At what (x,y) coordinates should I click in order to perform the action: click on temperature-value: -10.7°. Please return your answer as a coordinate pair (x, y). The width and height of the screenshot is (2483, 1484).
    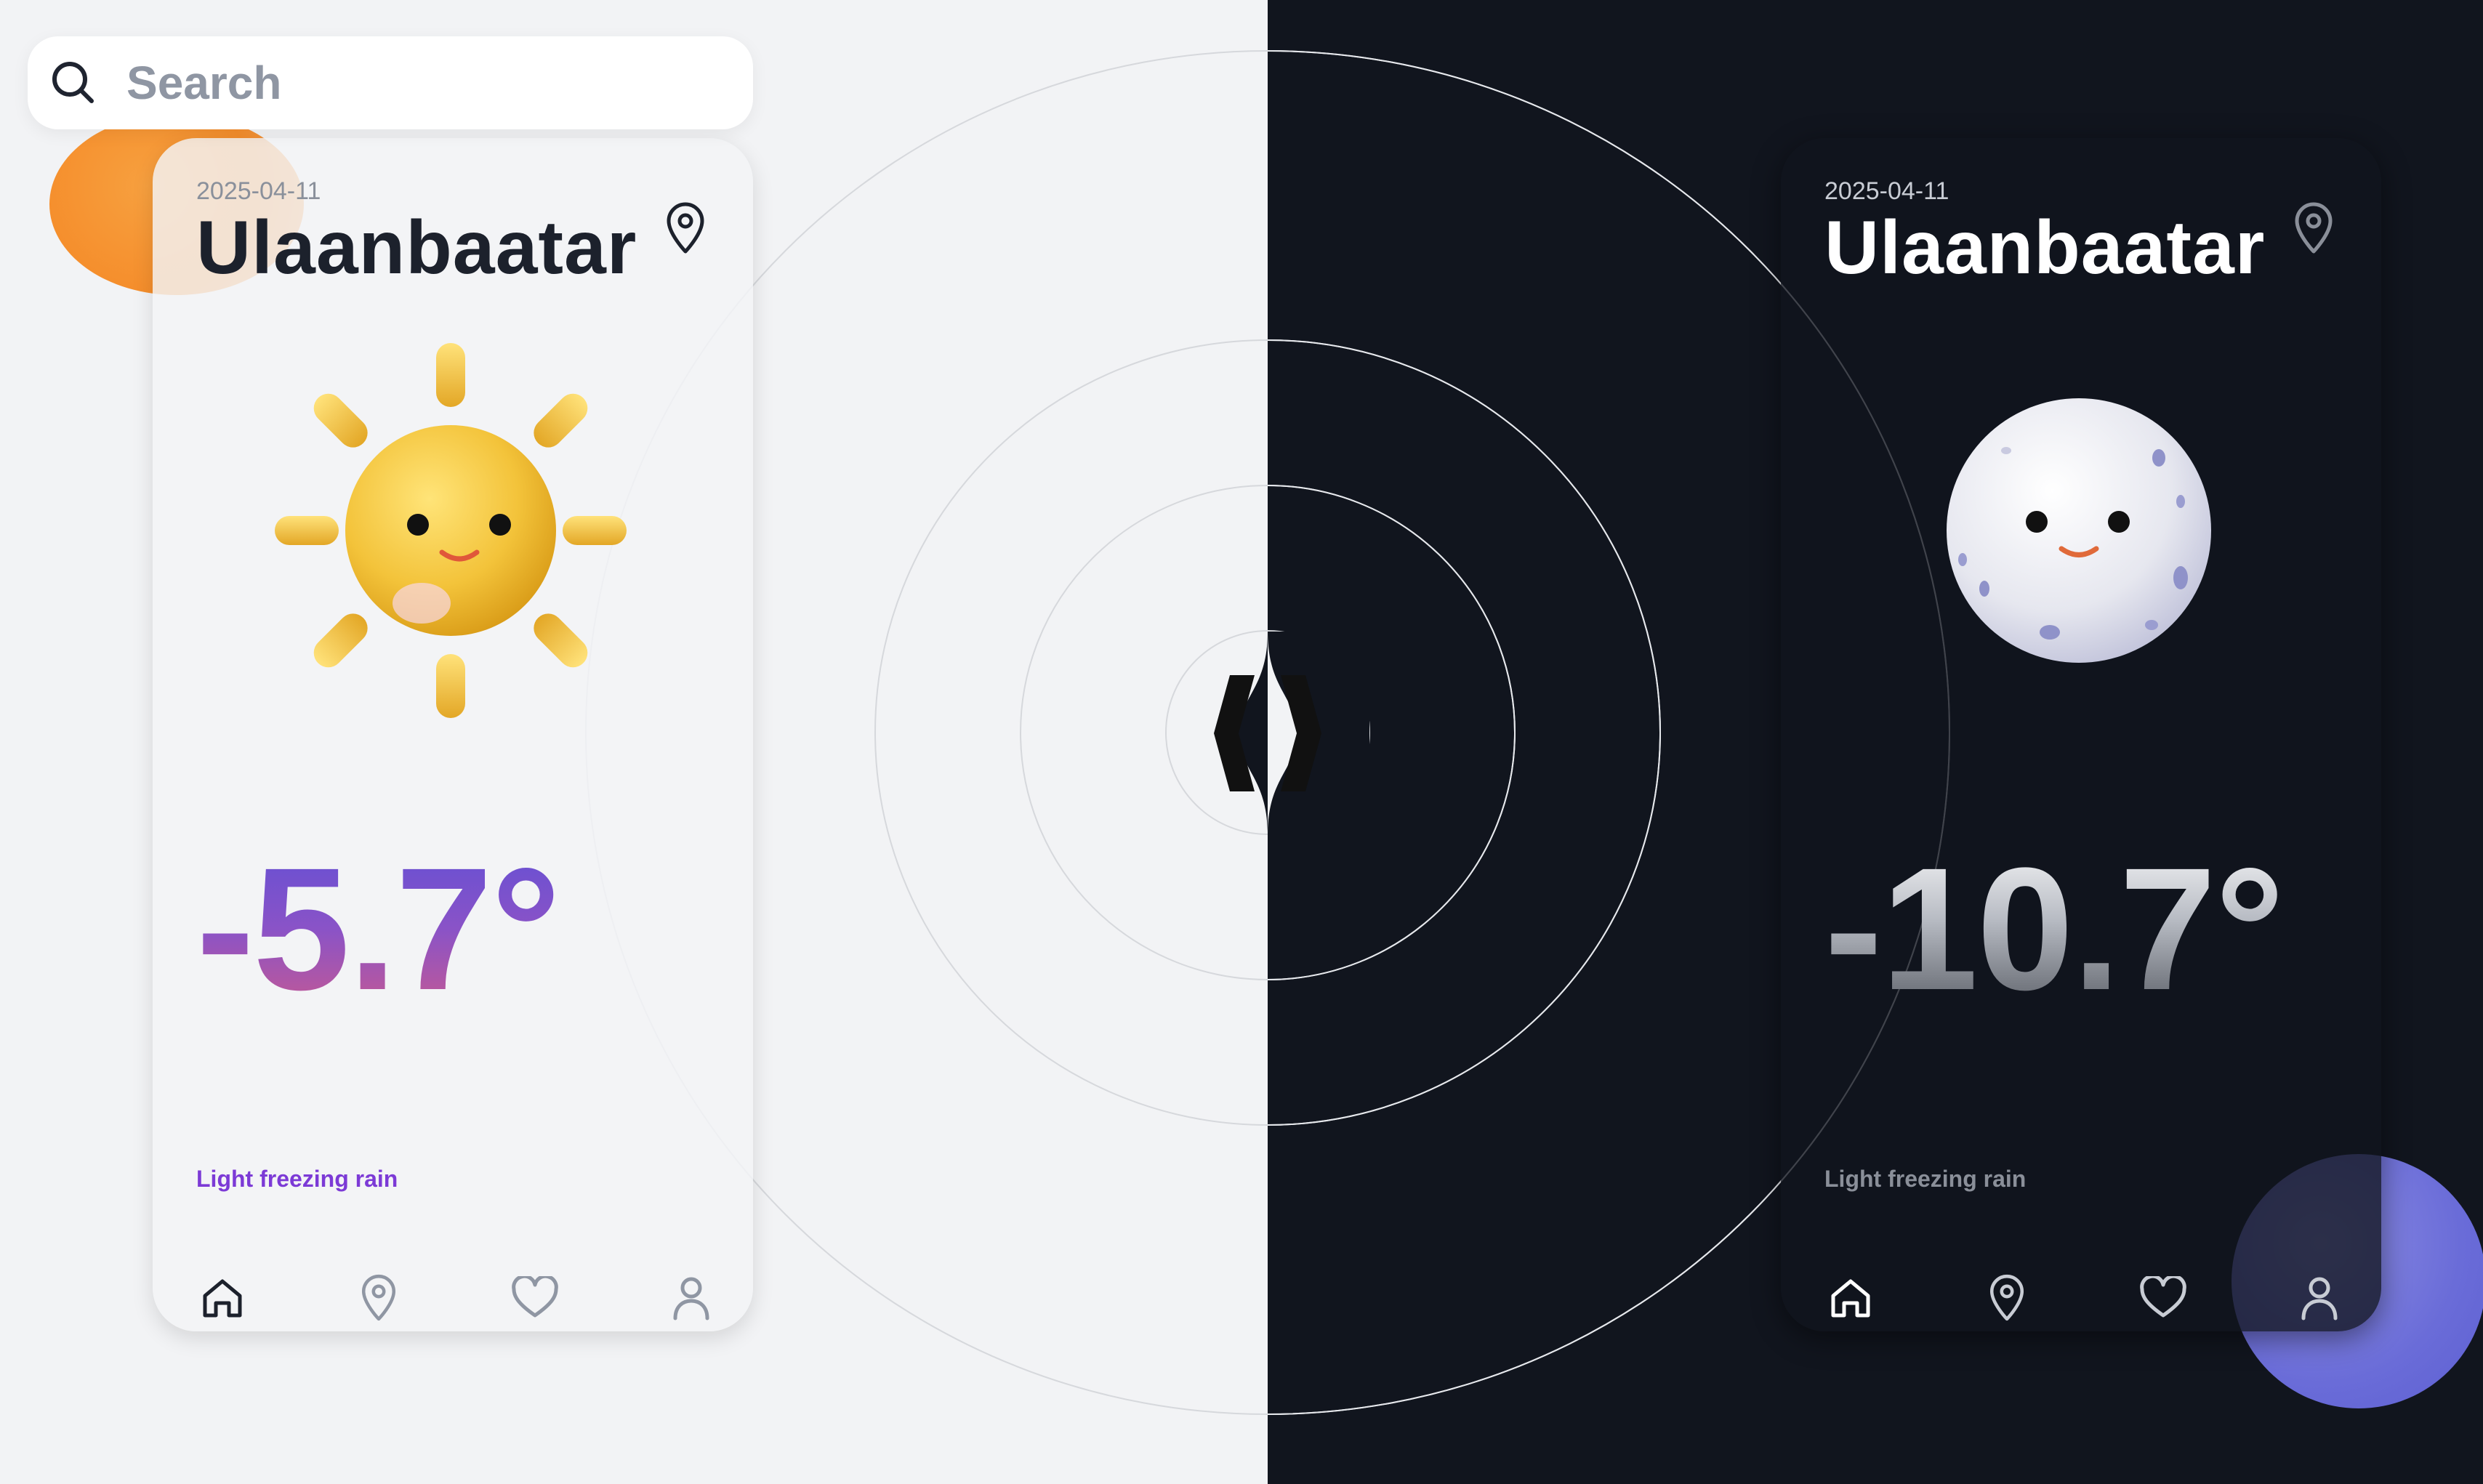
    Looking at the image, I should click on (2054, 929).